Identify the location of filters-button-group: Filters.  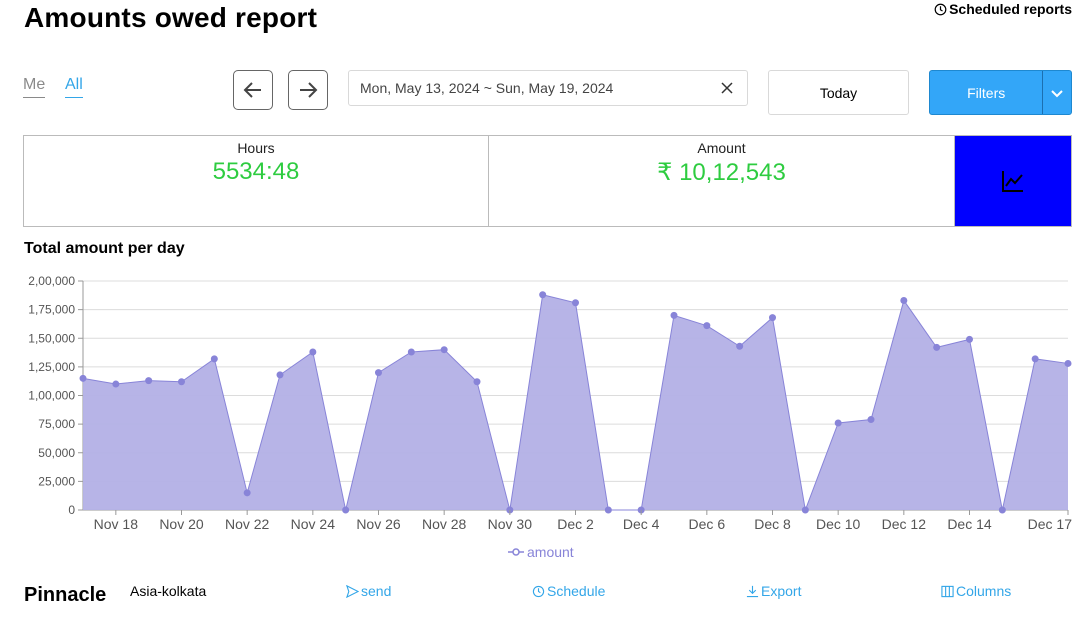
(1000, 92).